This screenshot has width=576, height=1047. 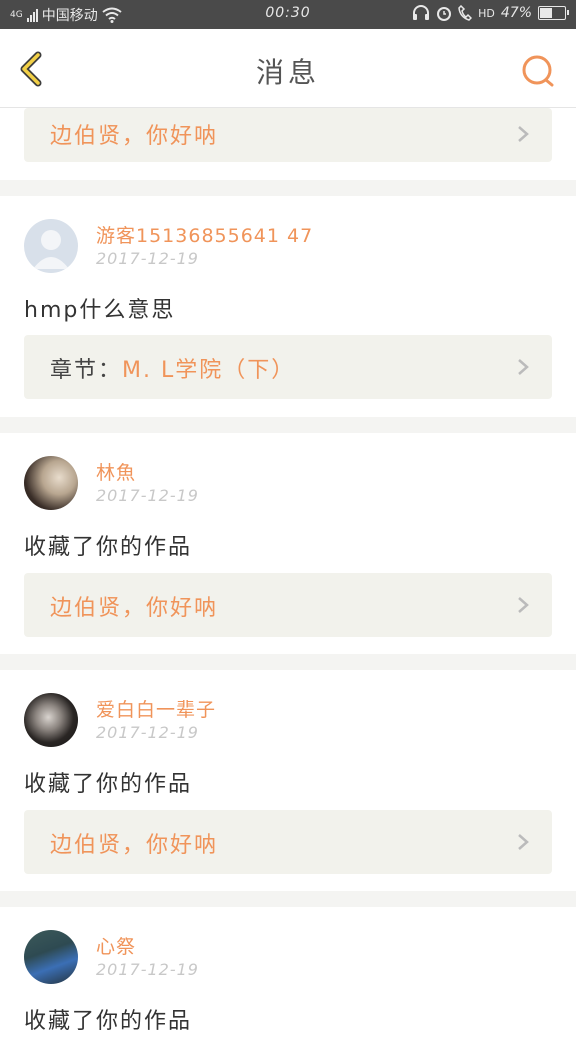 I want to click on alarm-icon, so click(x=444, y=14).